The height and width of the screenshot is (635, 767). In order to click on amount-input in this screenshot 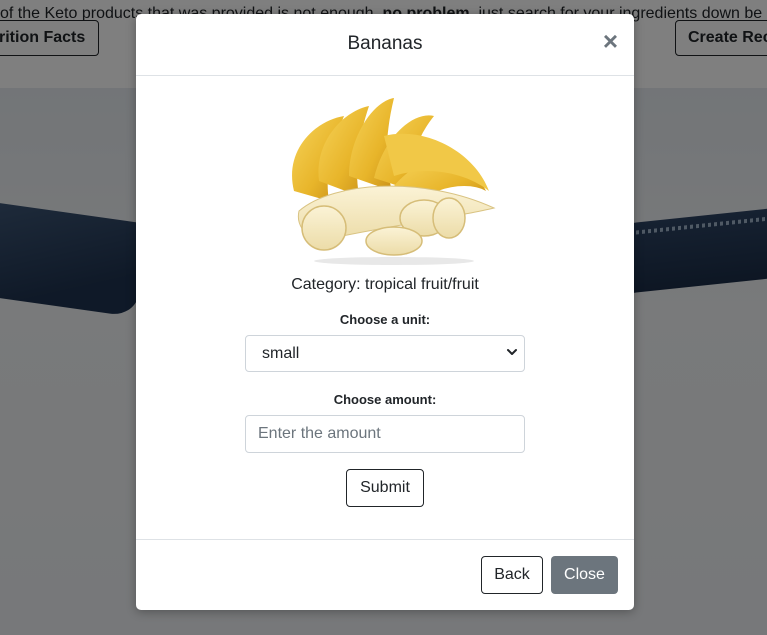, I will do `click(385, 434)`.